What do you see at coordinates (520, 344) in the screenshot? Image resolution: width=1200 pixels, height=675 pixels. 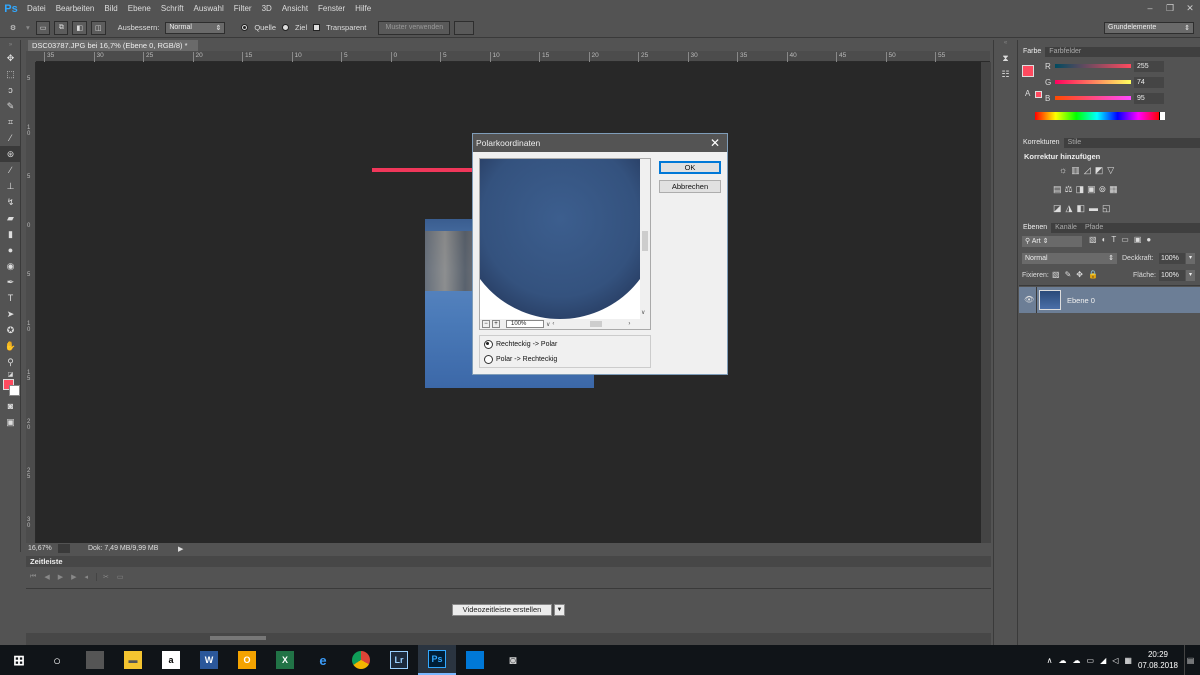 I see `option-rect-to-polar: Rechteckig -> Polar` at bounding box center [520, 344].